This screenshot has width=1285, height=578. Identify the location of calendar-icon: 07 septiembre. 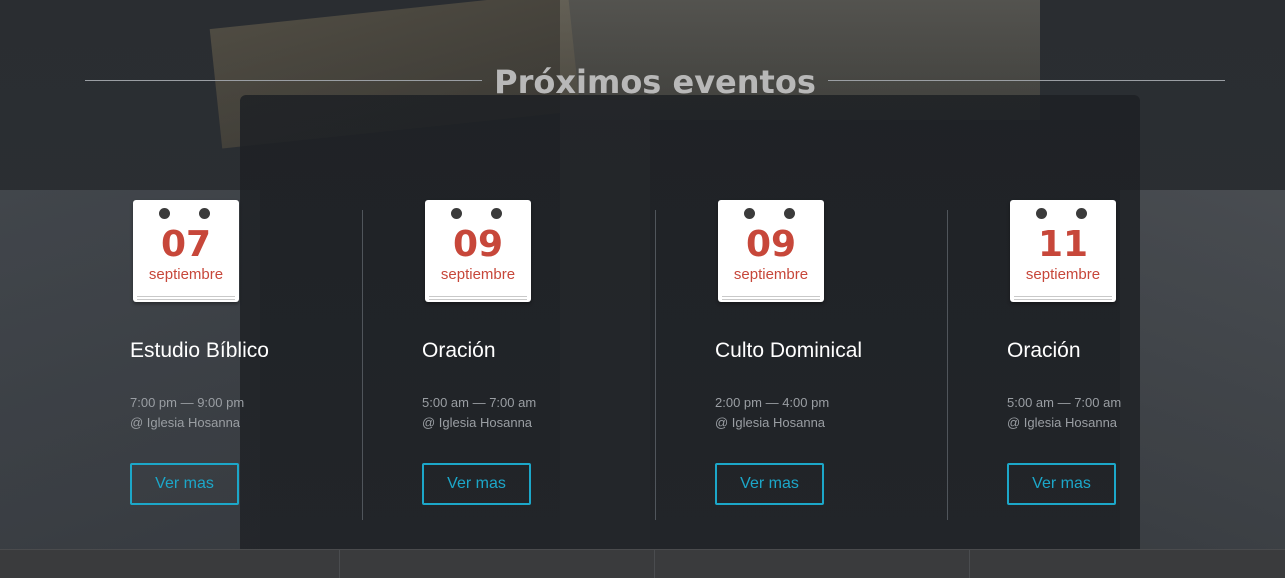
(186, 251).